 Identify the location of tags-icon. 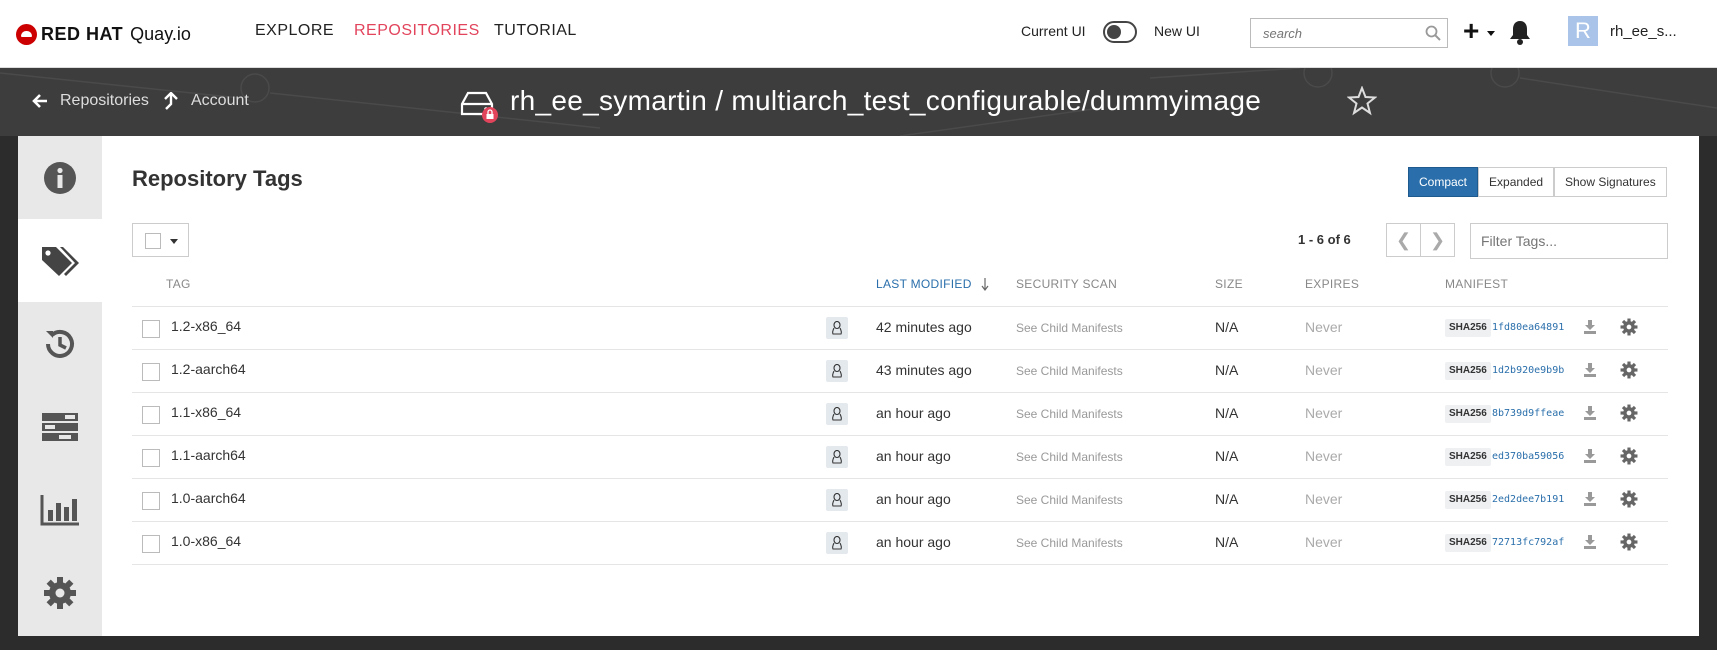
(60, 261).